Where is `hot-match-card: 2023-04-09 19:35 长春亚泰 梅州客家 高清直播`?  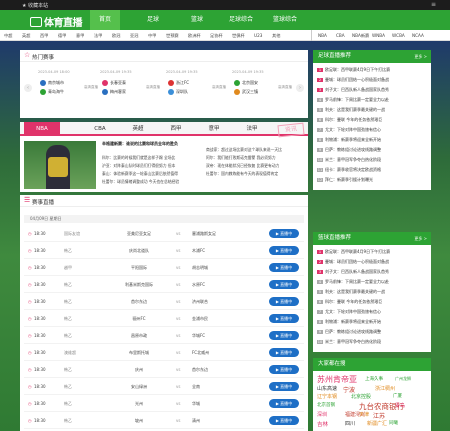 hot-match-card: 2023-04-09 19:35 长春亚泰 梅州客家 高清直播 is located at coordinates (133, 87).